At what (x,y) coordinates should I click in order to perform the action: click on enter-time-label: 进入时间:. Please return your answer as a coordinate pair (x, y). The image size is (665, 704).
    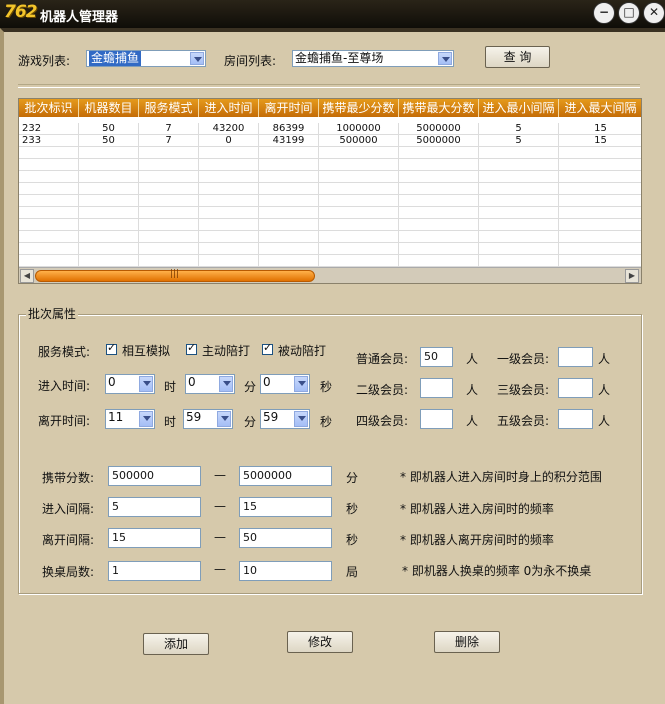
    Looking at the image, I should click on (64, 386).